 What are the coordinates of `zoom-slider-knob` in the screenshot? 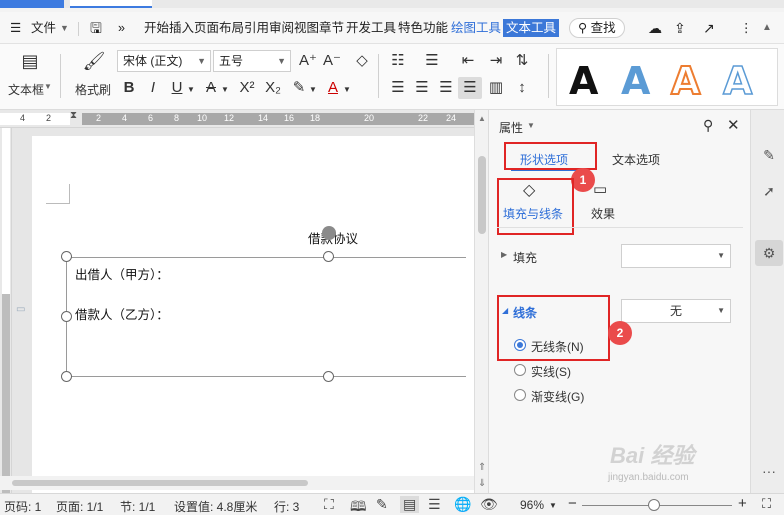 It's located at (654, 505).